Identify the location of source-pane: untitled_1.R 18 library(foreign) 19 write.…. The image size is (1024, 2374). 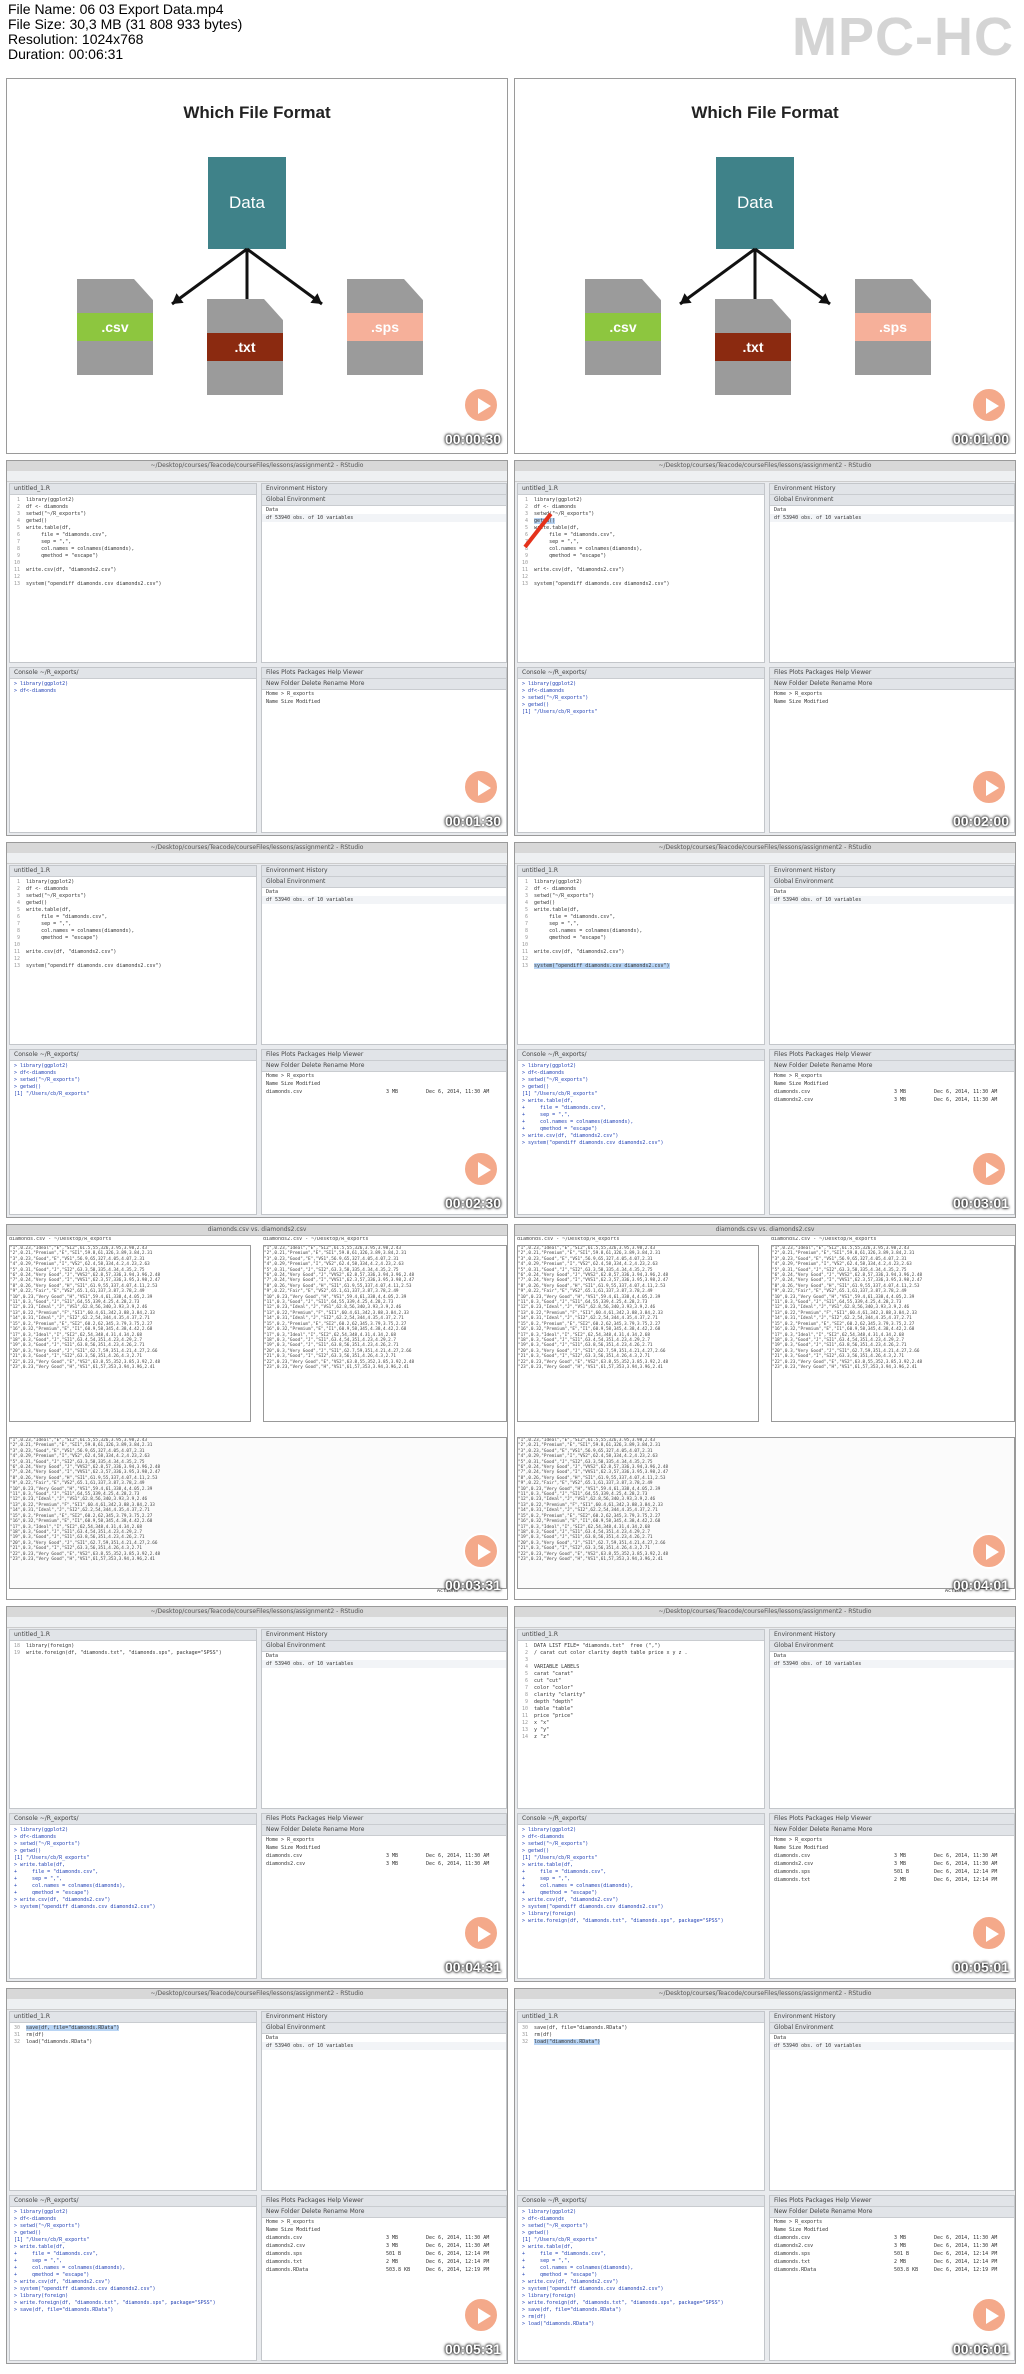
(133, 1719).